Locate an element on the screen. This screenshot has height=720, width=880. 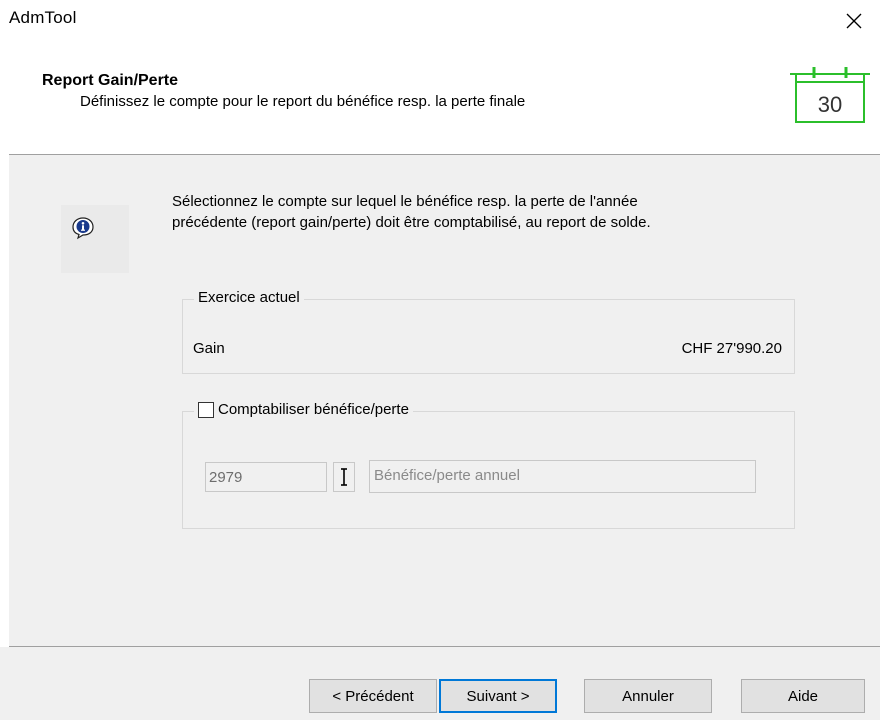
previous-button: < Précédent is located at coordinates (373, 696).